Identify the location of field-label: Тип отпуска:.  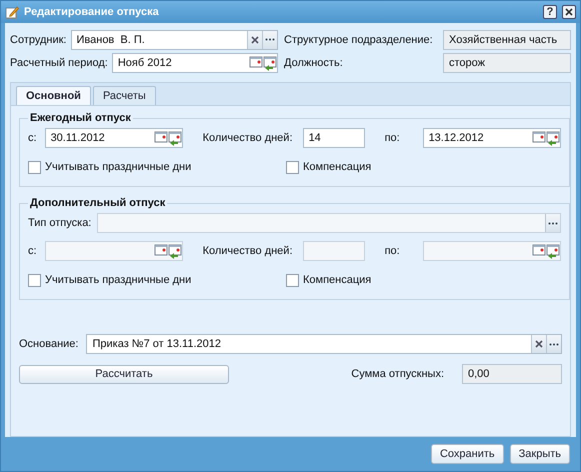
(60, 223).